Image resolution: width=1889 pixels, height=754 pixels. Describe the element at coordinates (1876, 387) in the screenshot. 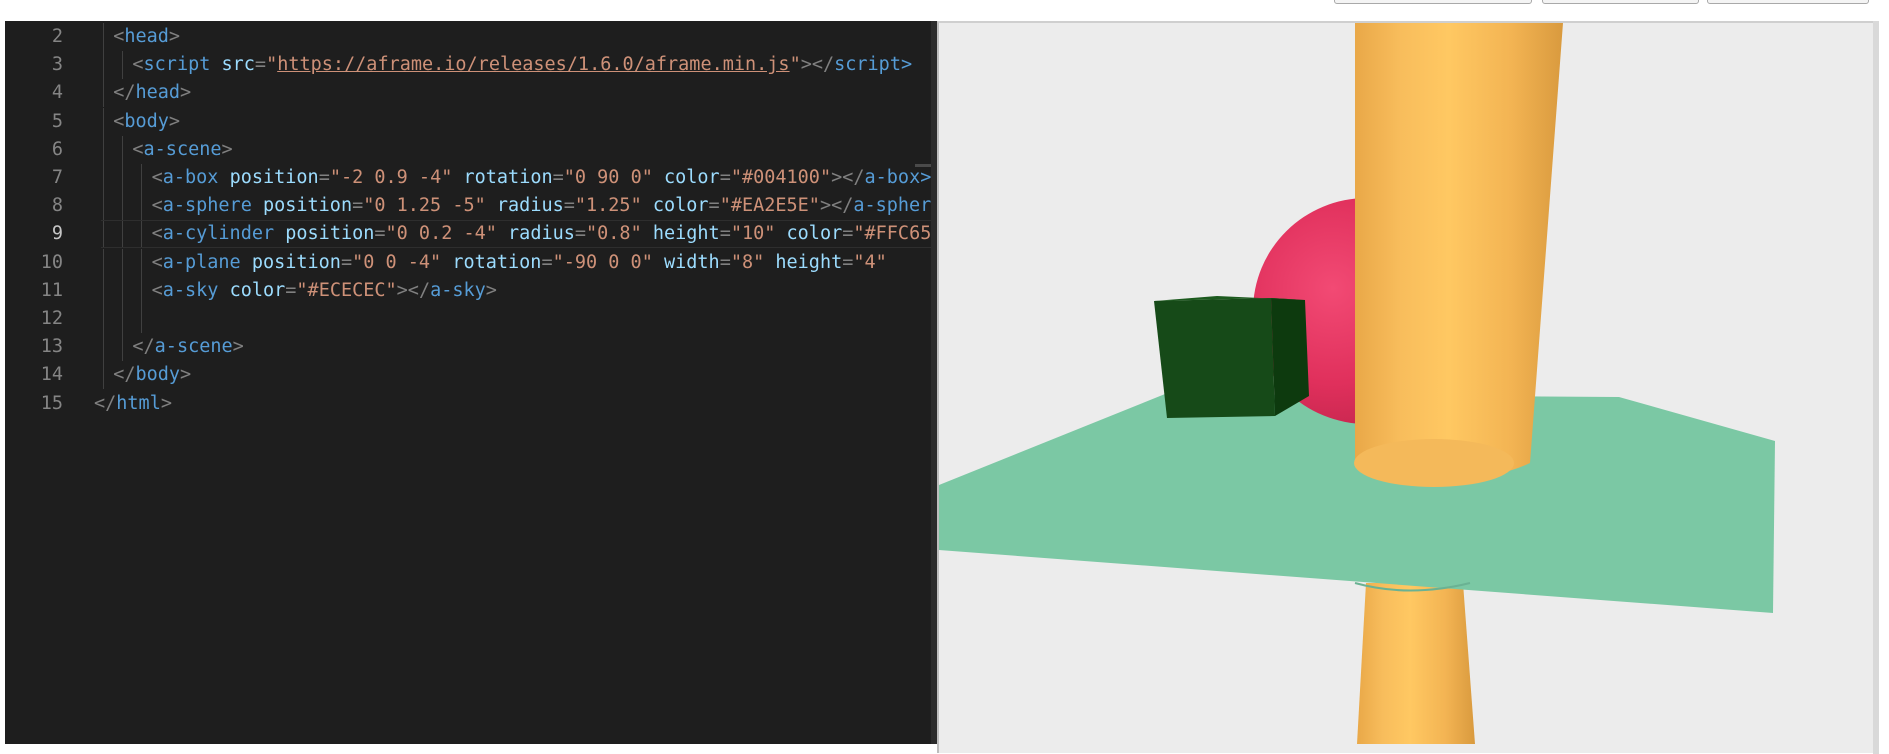

I see `preview-scrollbar` at that location.